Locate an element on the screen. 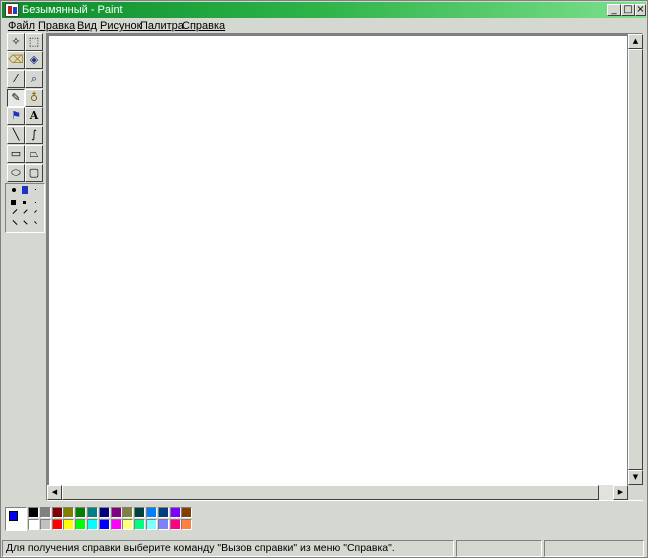 Image resolution: width=648 pixels, height=558 pixels. slash-small-option is located at coordinates (35, 211).